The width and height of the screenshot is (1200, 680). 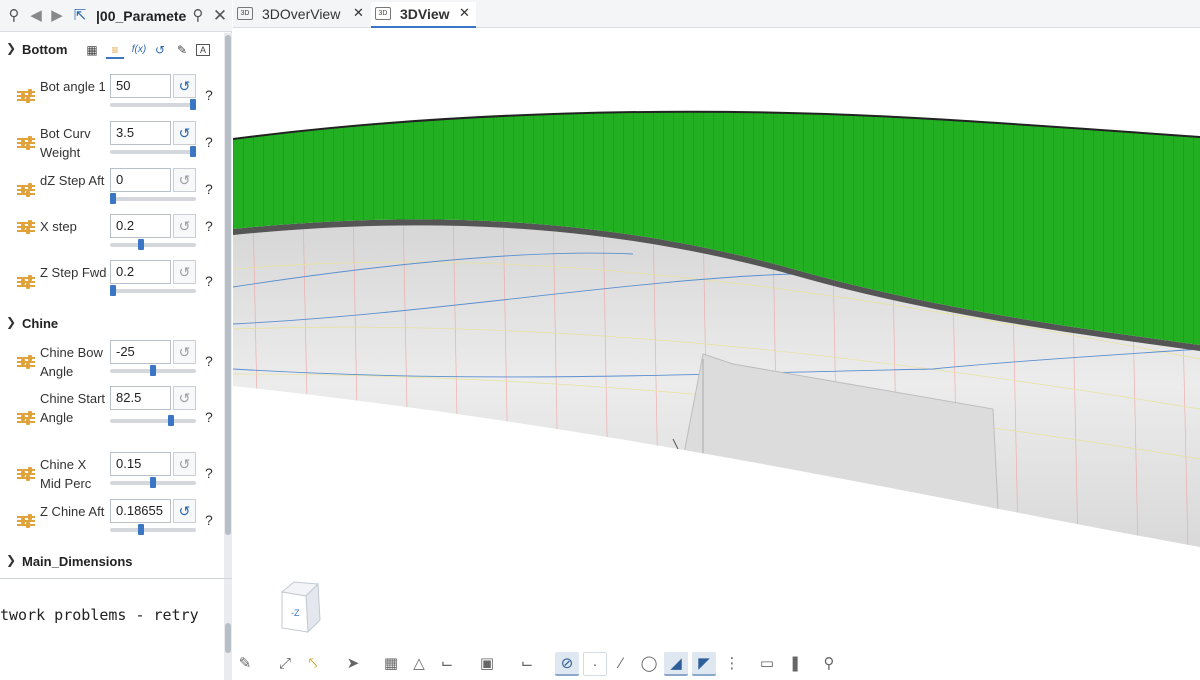 What do you see at coordinates (112, 324) in the screenshot?
I see `section-chine: ❯ Chine` at bounding box center [112, 324].